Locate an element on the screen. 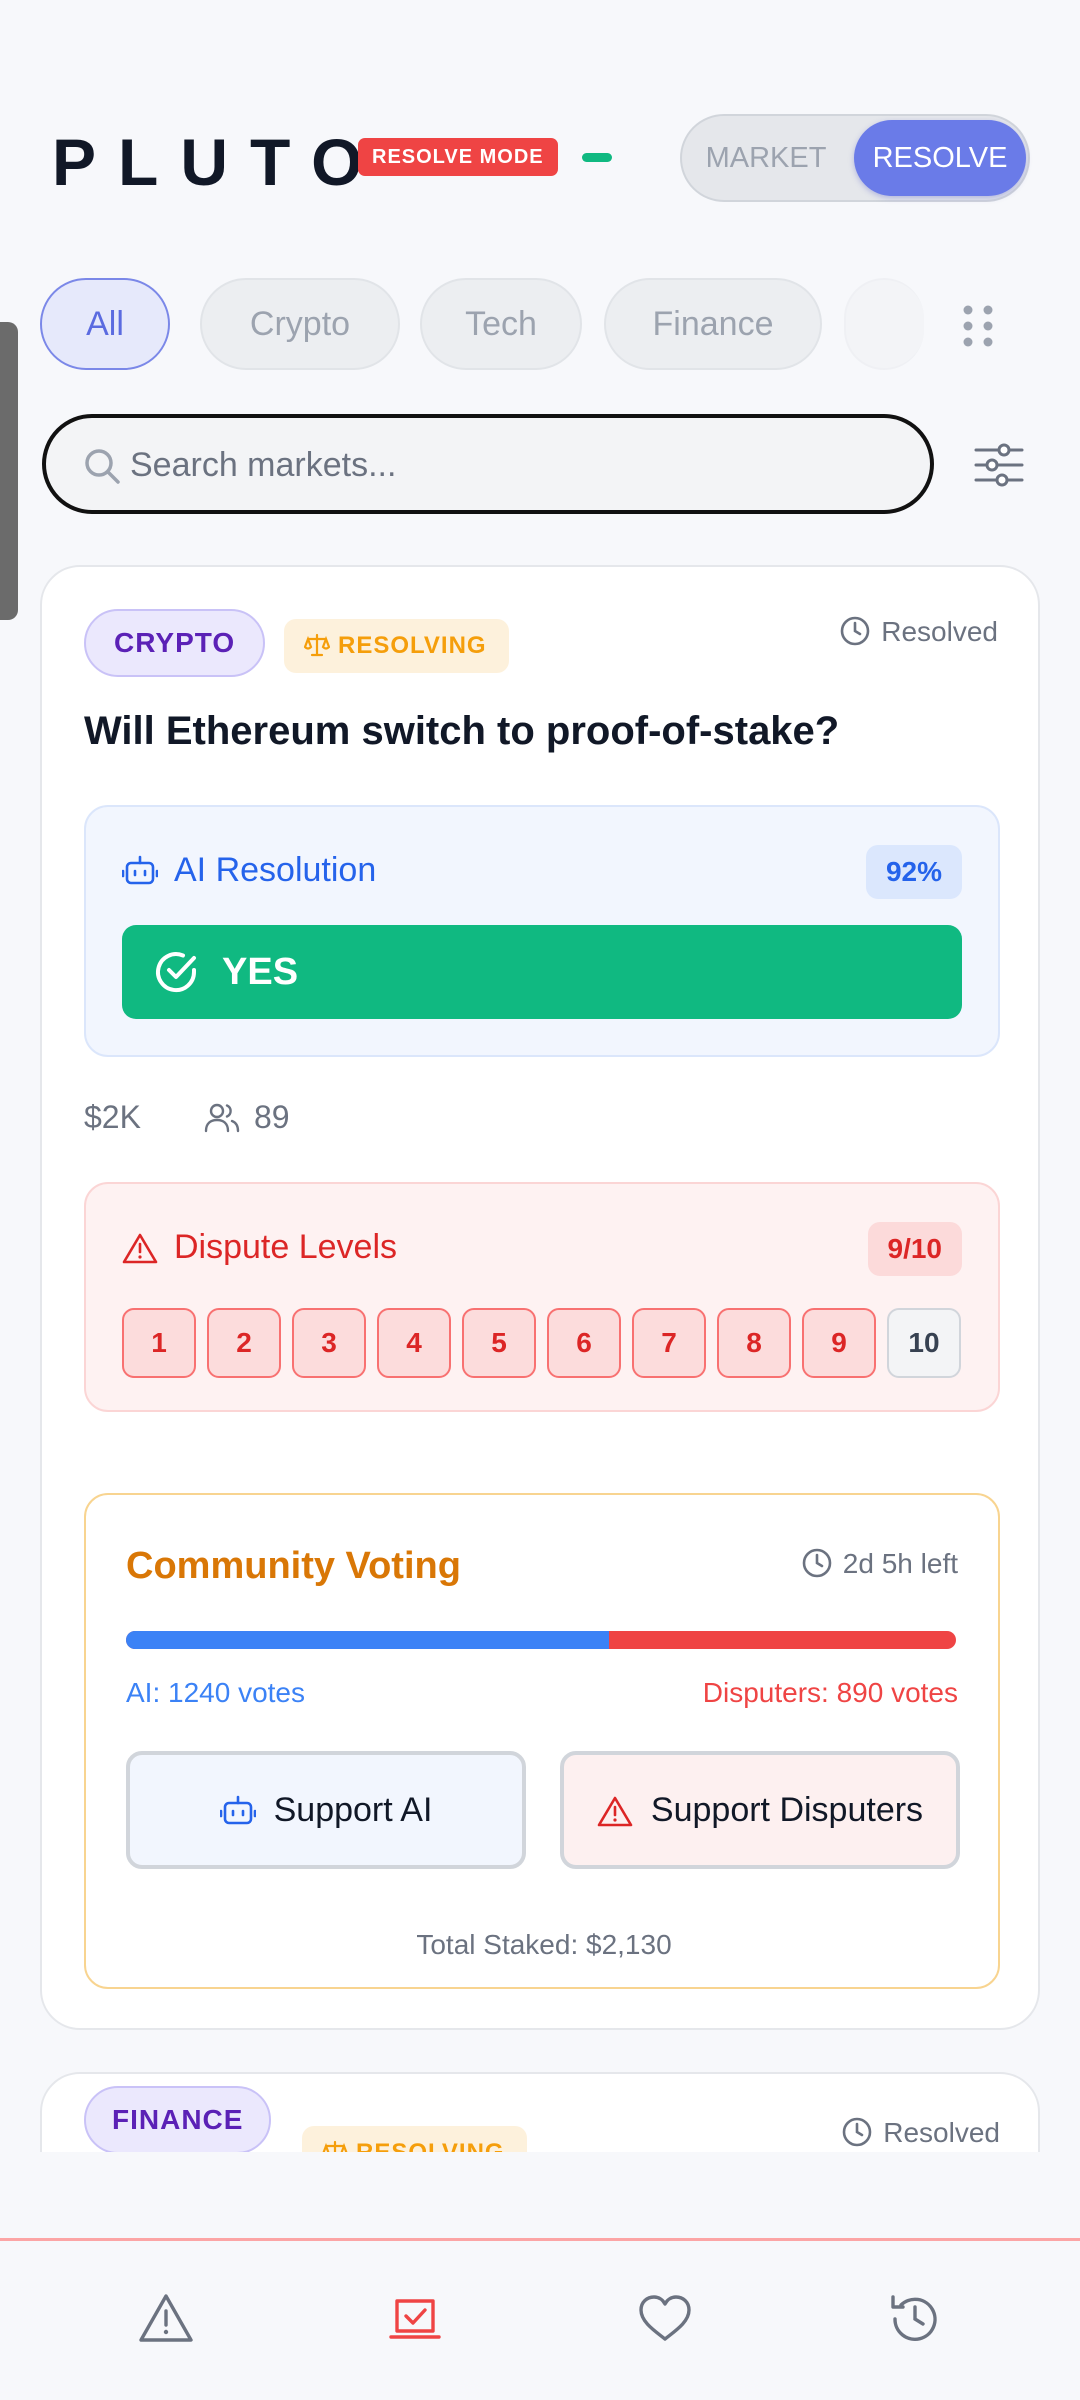 This screenshot has width=1080, height=2400. dispute-level-box: 8 is located at coordinates (754, 1343).